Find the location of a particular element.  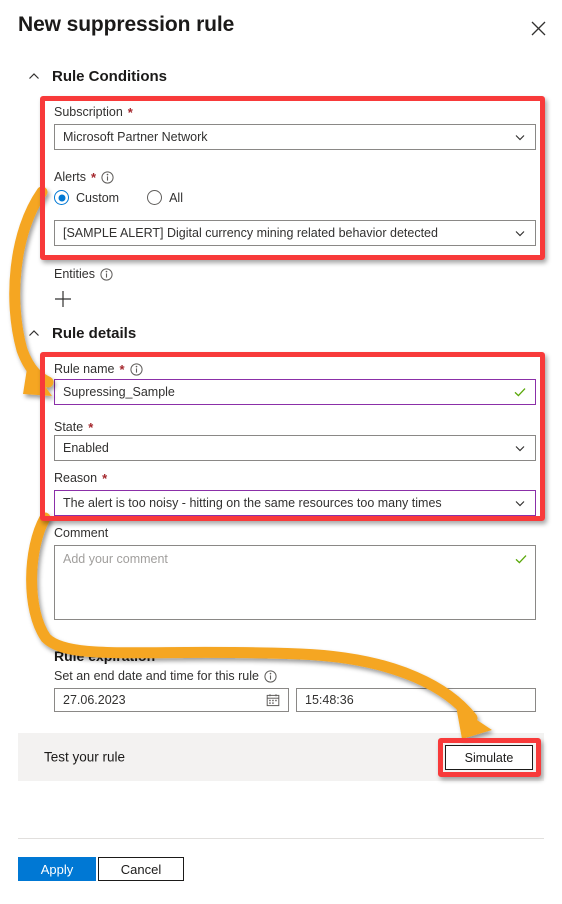

entities-label: Entities is located at coordinates (83, 274).